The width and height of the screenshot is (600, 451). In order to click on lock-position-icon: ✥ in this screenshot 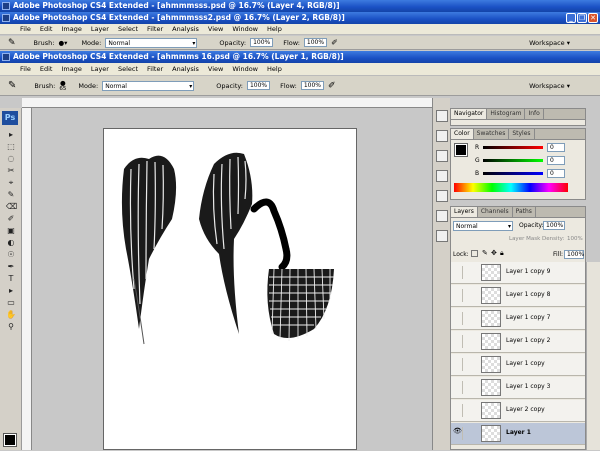, I will do `click(494, 253)`.